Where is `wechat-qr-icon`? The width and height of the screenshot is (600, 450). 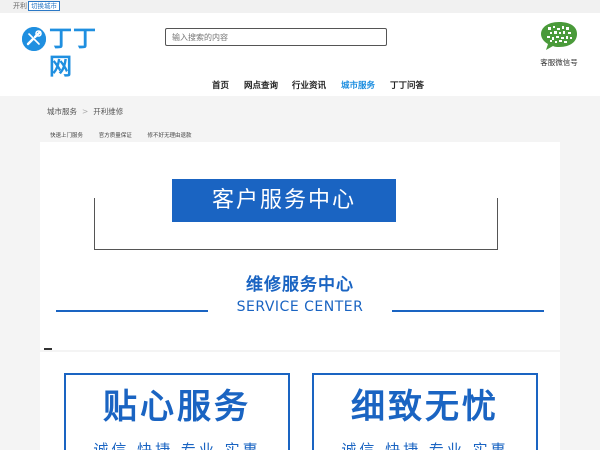 wechat-qr-icon is located at coordinates (559, 36).